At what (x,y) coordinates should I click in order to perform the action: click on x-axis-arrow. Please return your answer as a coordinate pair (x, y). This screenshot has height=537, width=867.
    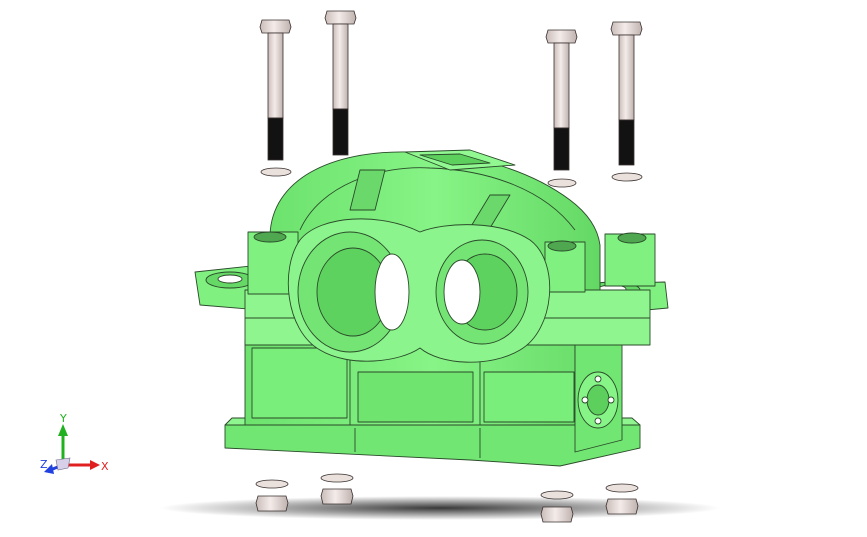
    Looking at the image, I should click on (95, 465).